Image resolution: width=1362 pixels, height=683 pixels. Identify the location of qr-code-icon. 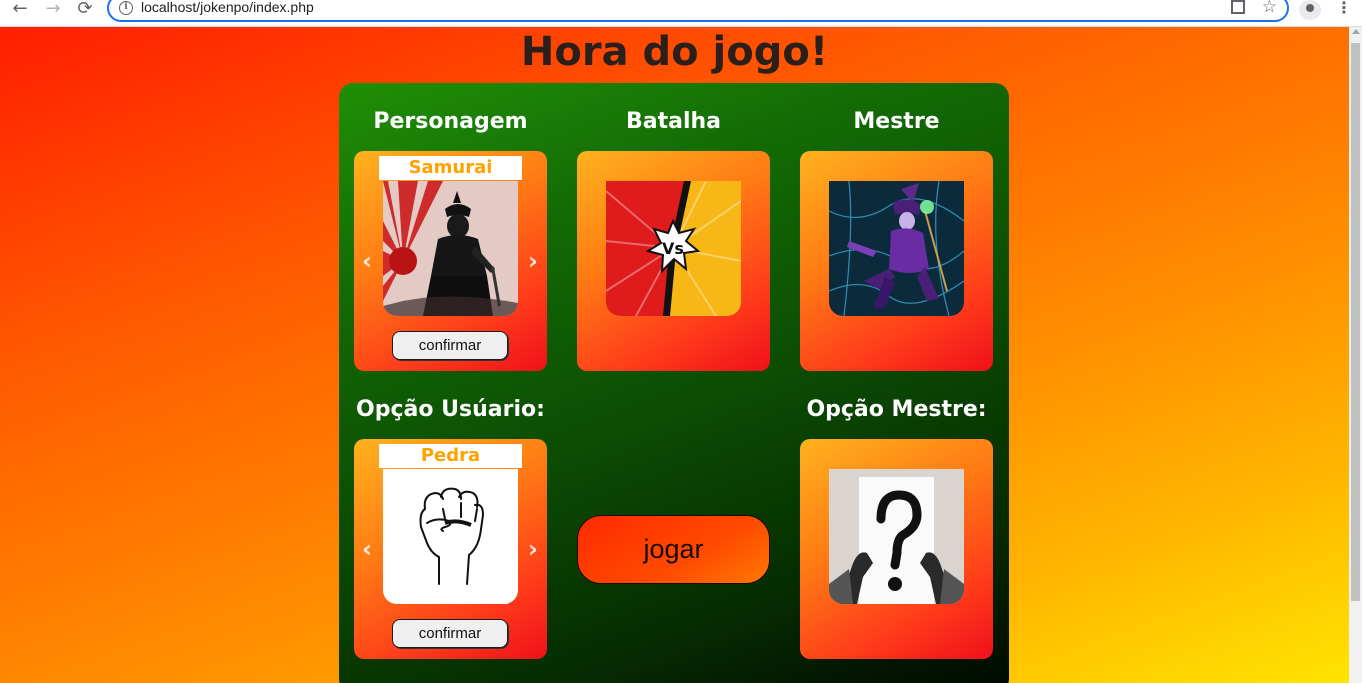
(1238, 7).